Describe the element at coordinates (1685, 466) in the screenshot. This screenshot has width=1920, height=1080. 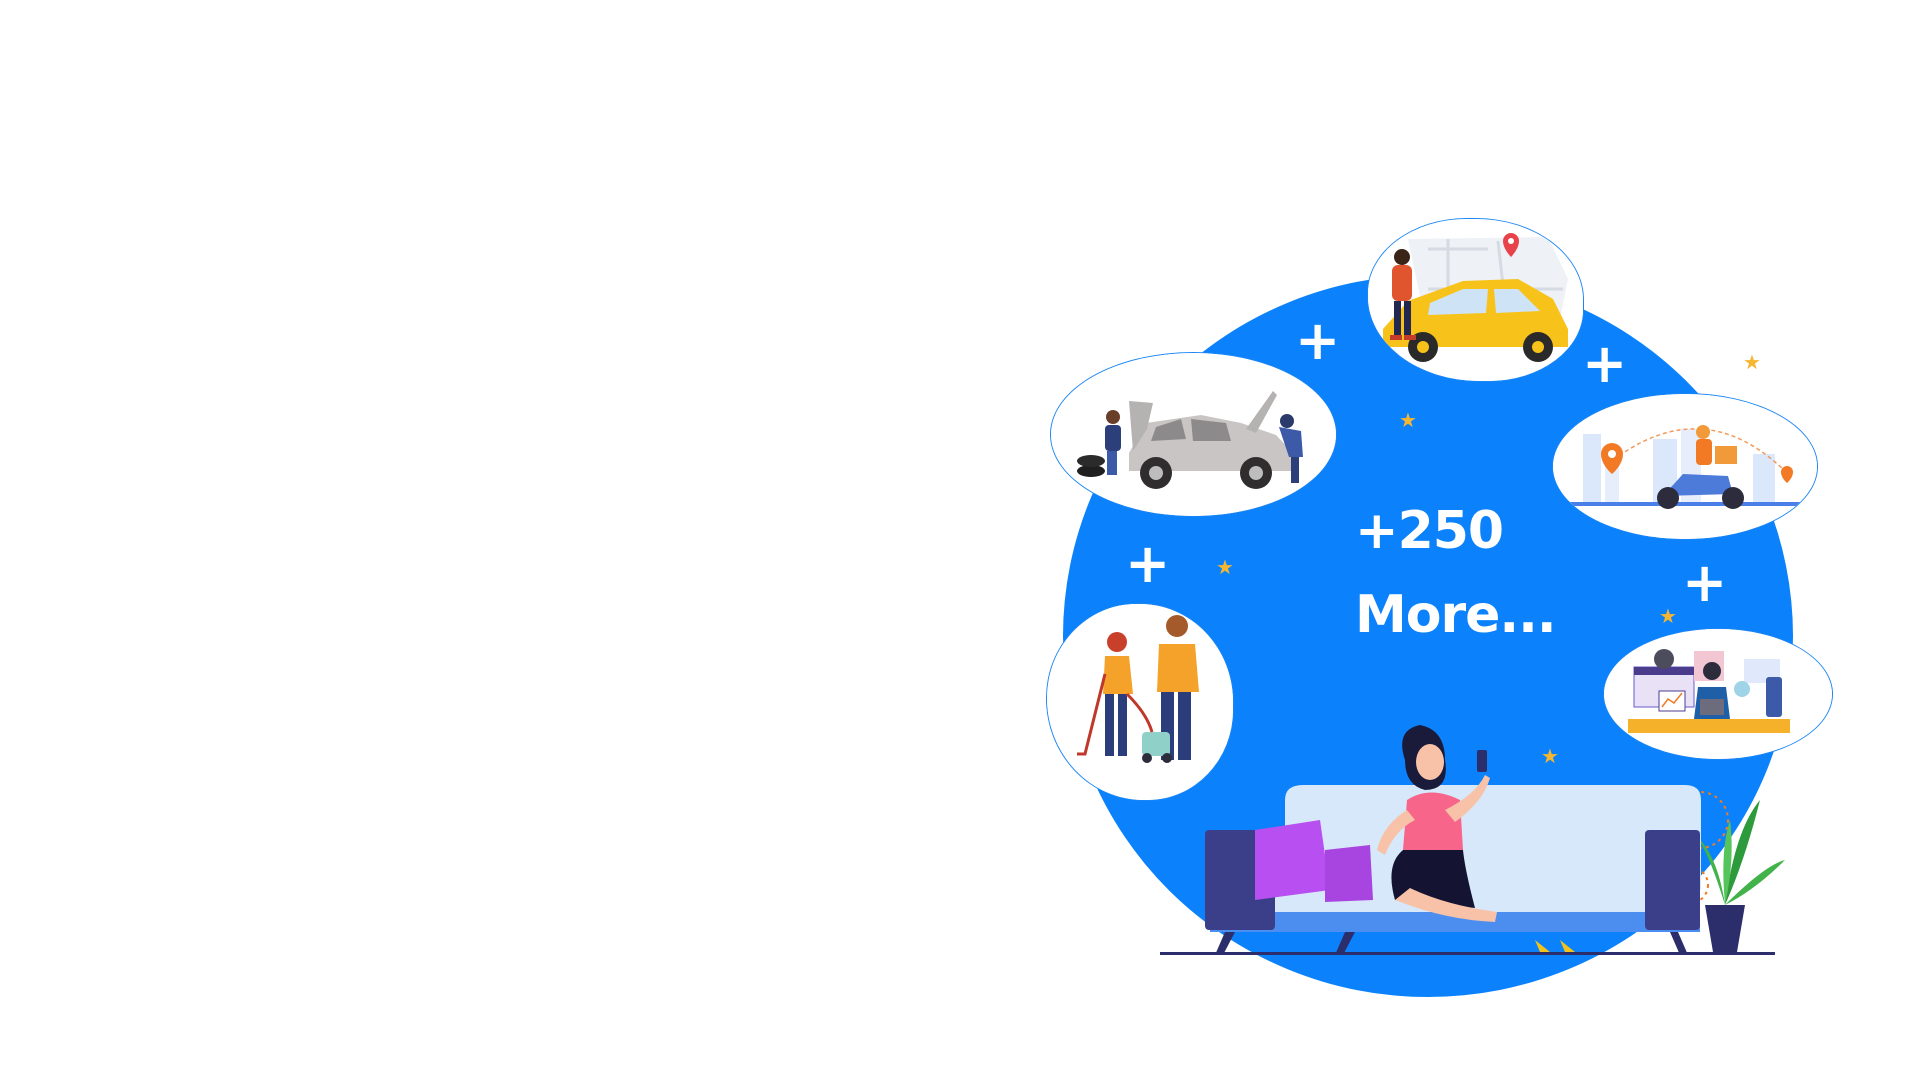
I see `scooter-delivery-illustration` at that location.